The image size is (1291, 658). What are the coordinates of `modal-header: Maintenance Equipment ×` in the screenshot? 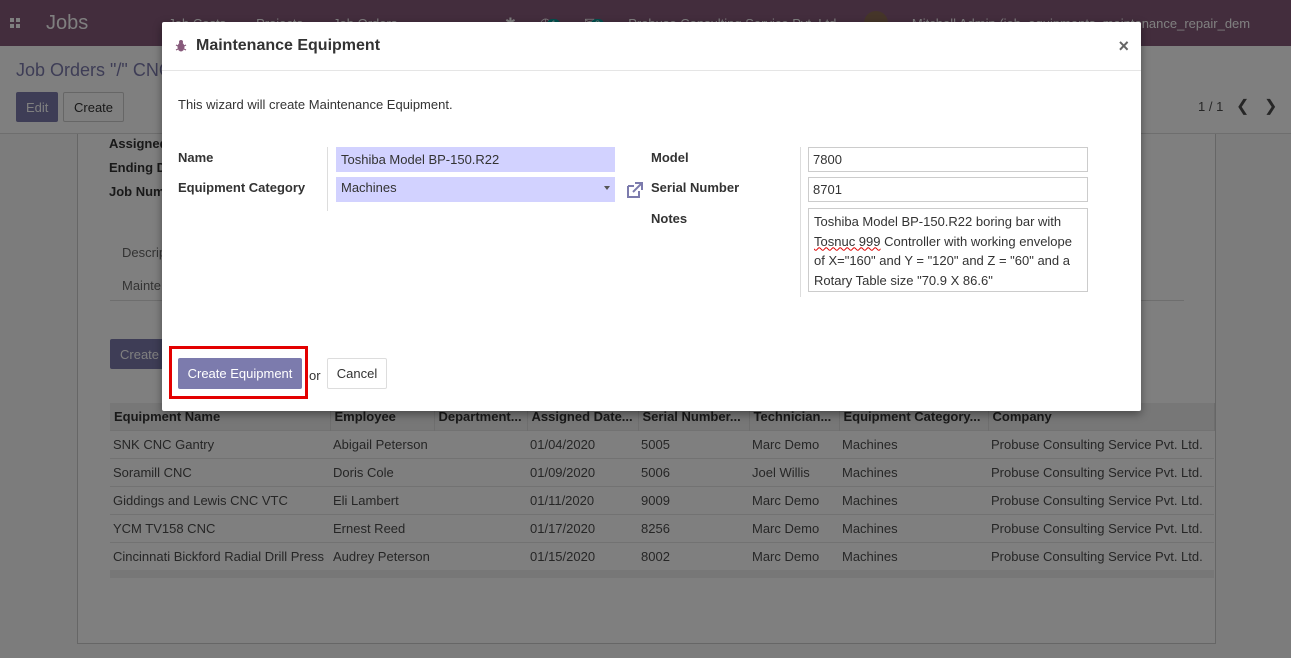 It's located at (651, 46).